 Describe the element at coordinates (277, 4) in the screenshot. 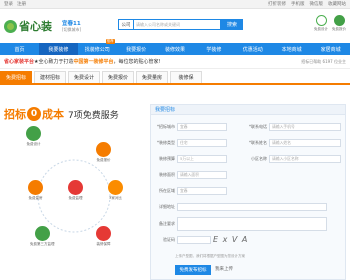

I see `discount-link: 打折装修` at that location.